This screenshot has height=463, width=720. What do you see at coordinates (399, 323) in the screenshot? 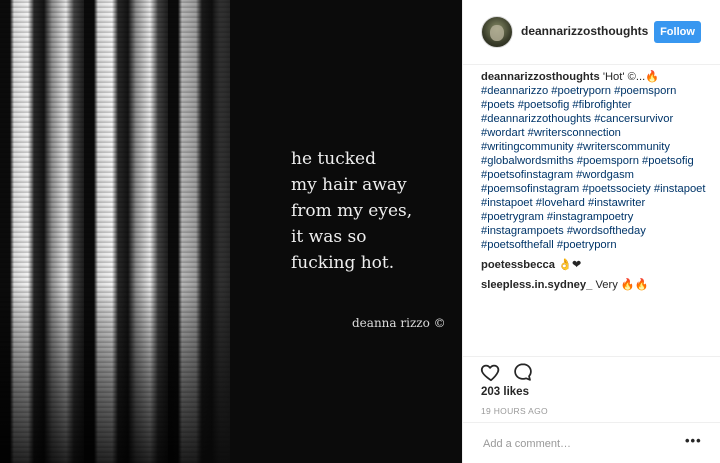
I see `image-signature: deanna rizzo ©` at bounding box center [399, 323].